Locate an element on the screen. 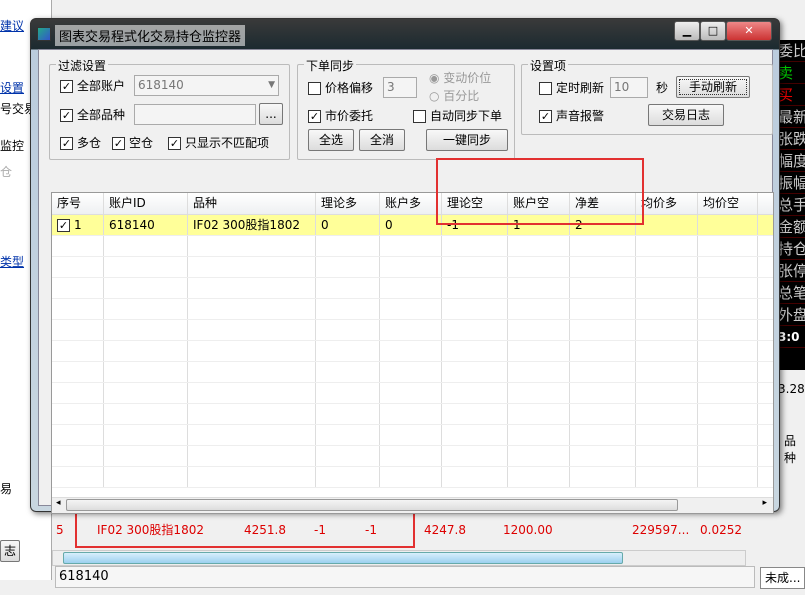  col-header-symbol: 品种 is located at coordinates (252, 203).